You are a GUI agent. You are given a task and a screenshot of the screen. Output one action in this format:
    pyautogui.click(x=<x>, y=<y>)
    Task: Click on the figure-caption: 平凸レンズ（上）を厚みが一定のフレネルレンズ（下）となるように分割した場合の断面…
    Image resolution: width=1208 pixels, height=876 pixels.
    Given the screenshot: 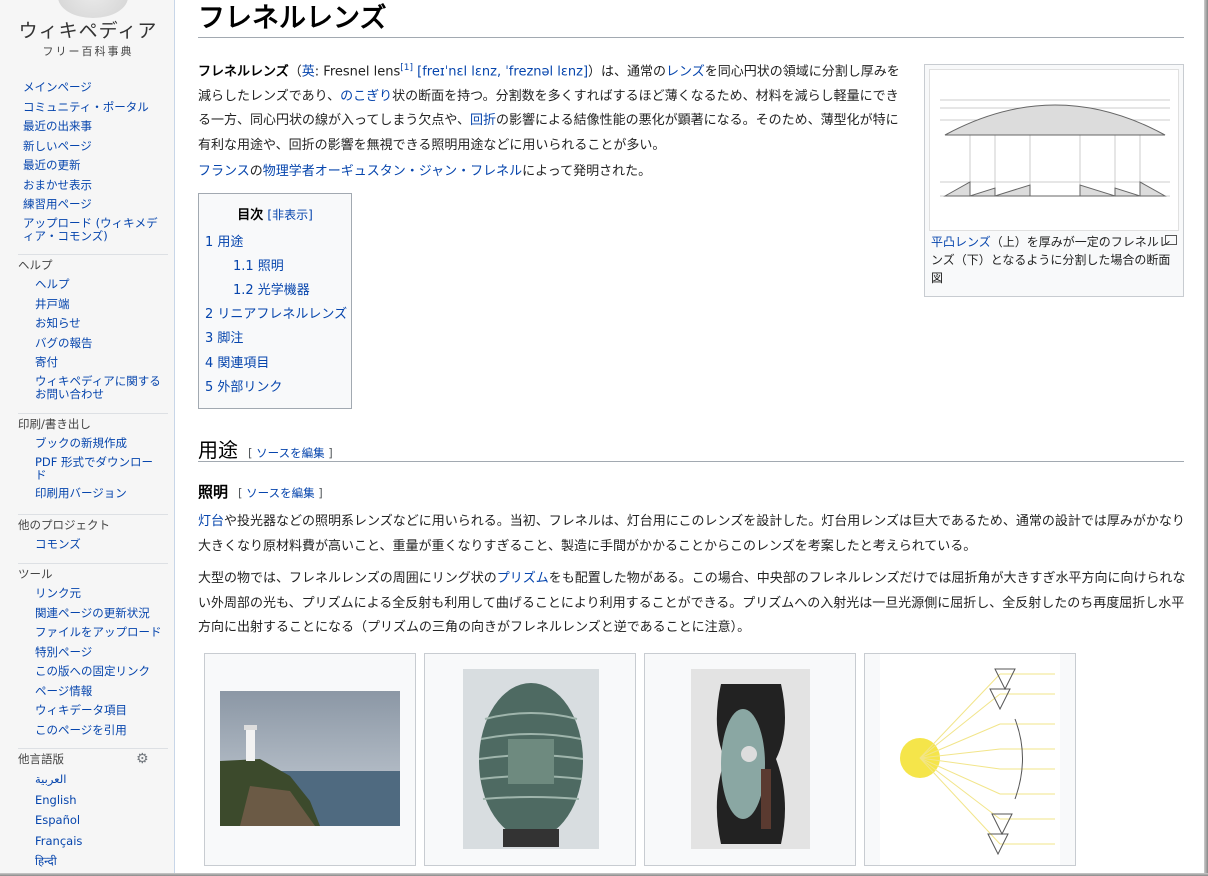 What is the action you would take?
    pyautogui.click(x=1054, y=260)
    